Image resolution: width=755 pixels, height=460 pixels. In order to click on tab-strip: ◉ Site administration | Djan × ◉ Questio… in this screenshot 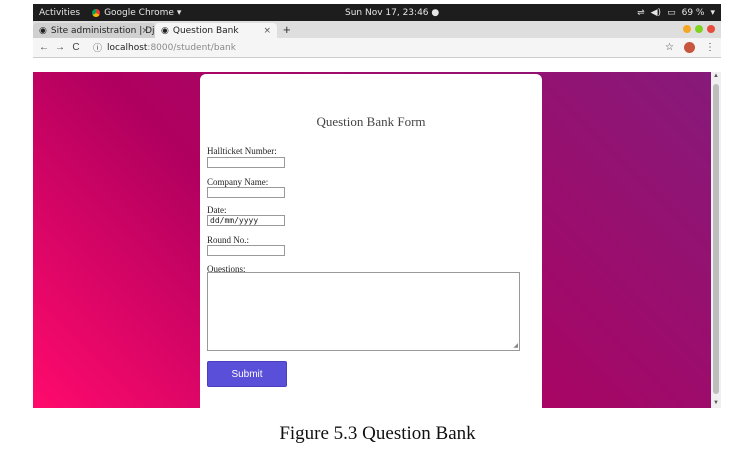, I will do `click(377, 29)`.